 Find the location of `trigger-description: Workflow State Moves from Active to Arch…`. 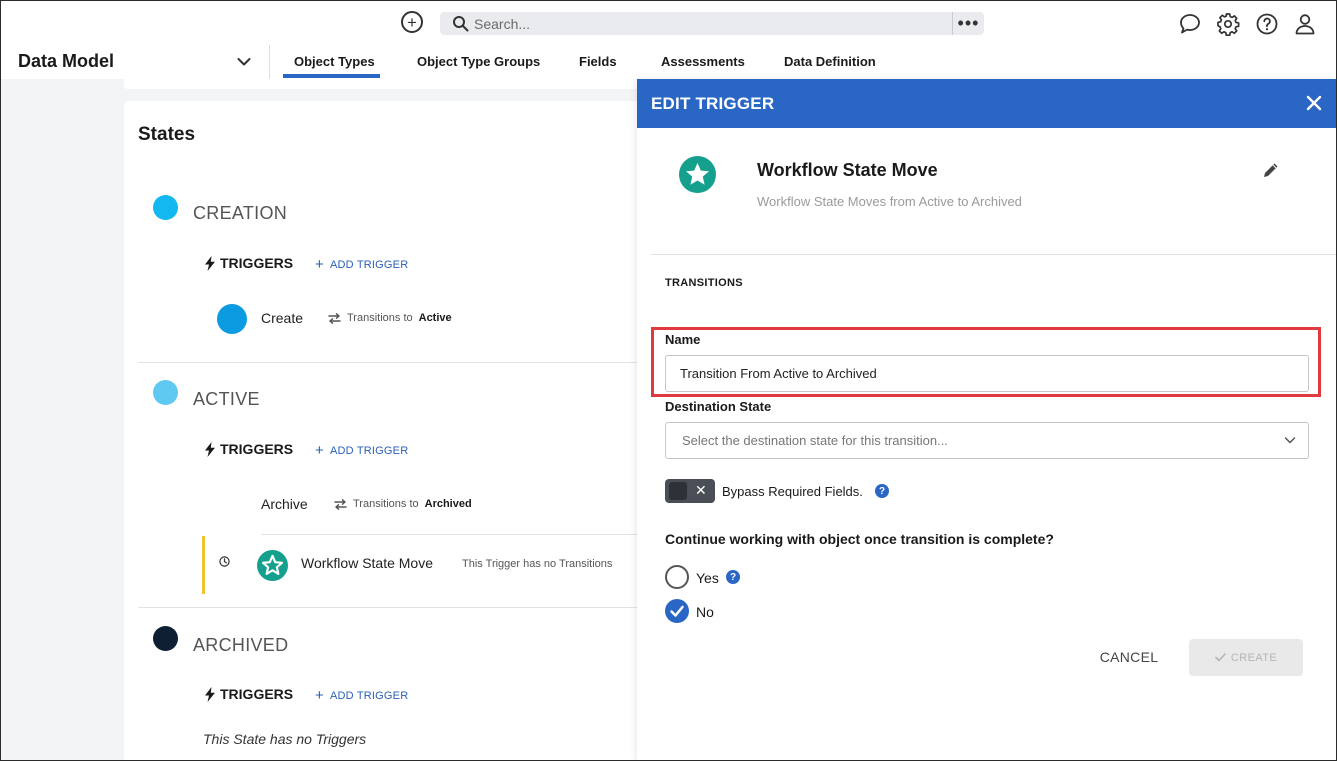

trigger-description: Workflow State Moves from Active to Arch… is located at coordinates (889, 201).